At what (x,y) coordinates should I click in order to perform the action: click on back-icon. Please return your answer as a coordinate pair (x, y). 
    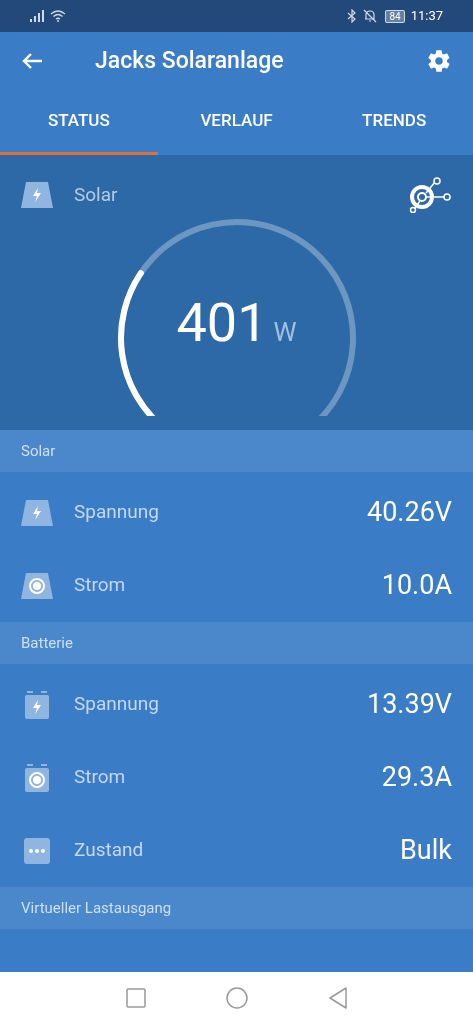
    Looking at the image, I should click on (337, 998).